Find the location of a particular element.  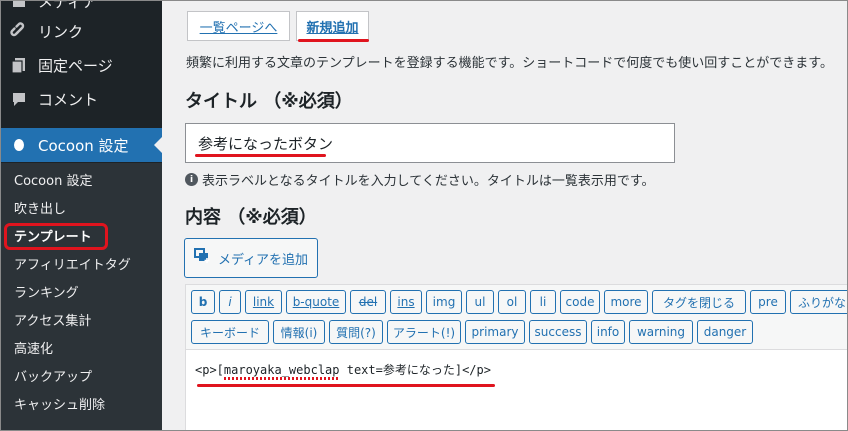

submenu-speed-up: 高速化 is located at coordinates (33, 350).